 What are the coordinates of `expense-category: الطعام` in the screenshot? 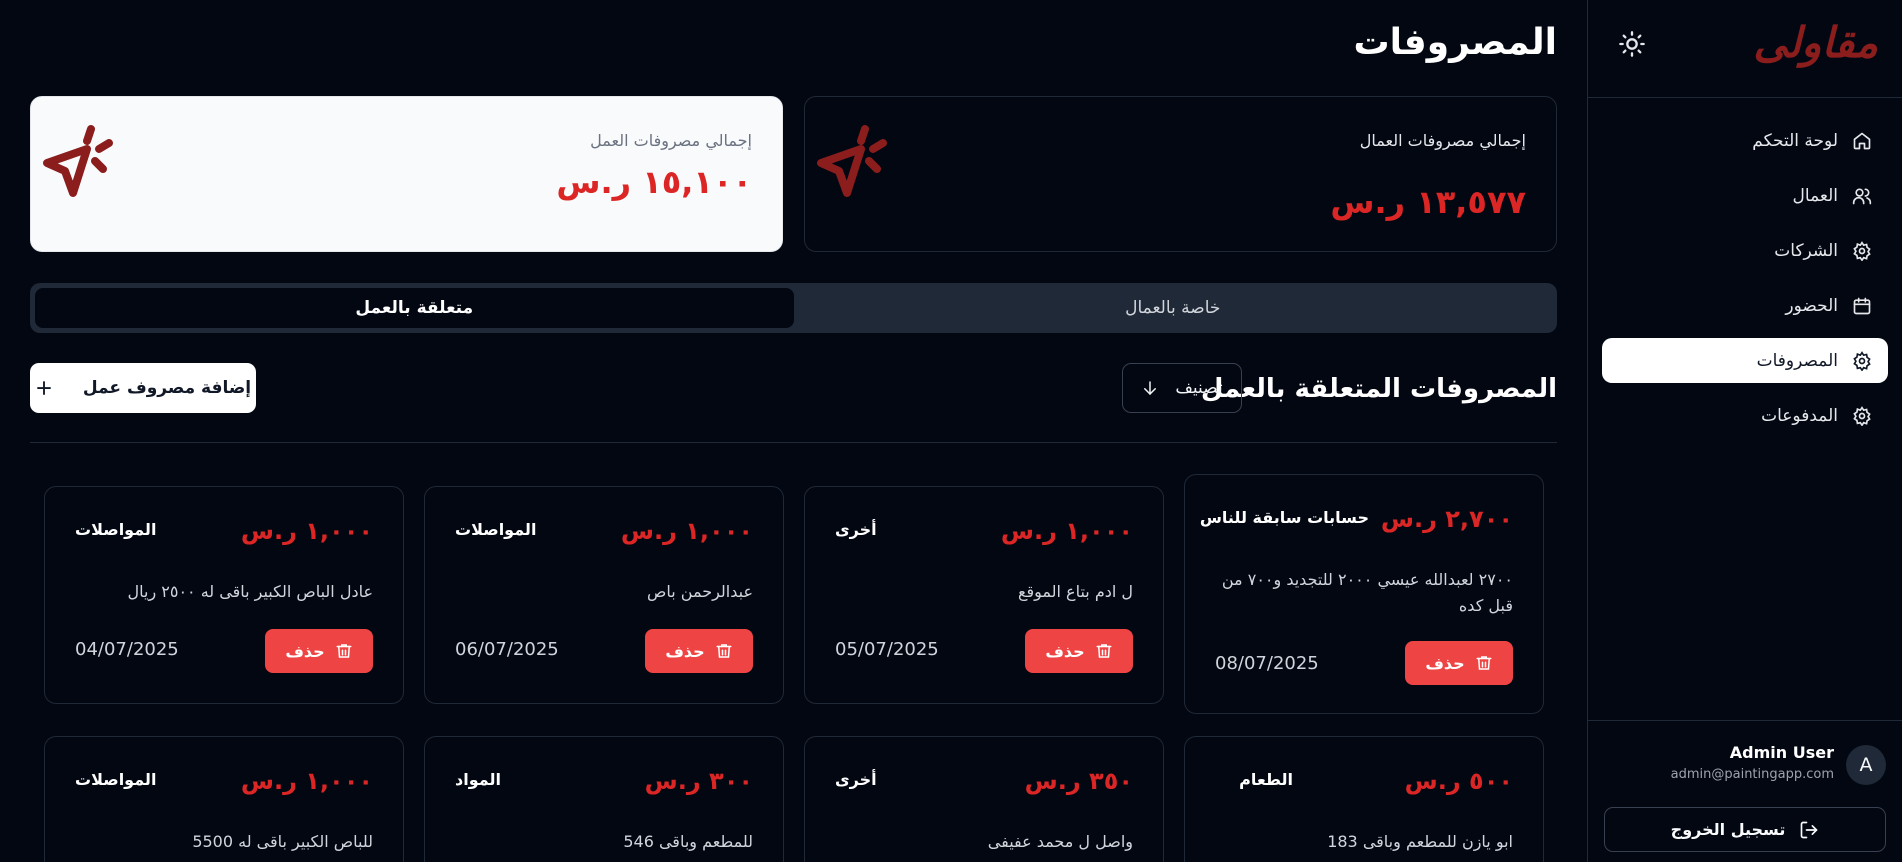 It's located at (1266, 779).